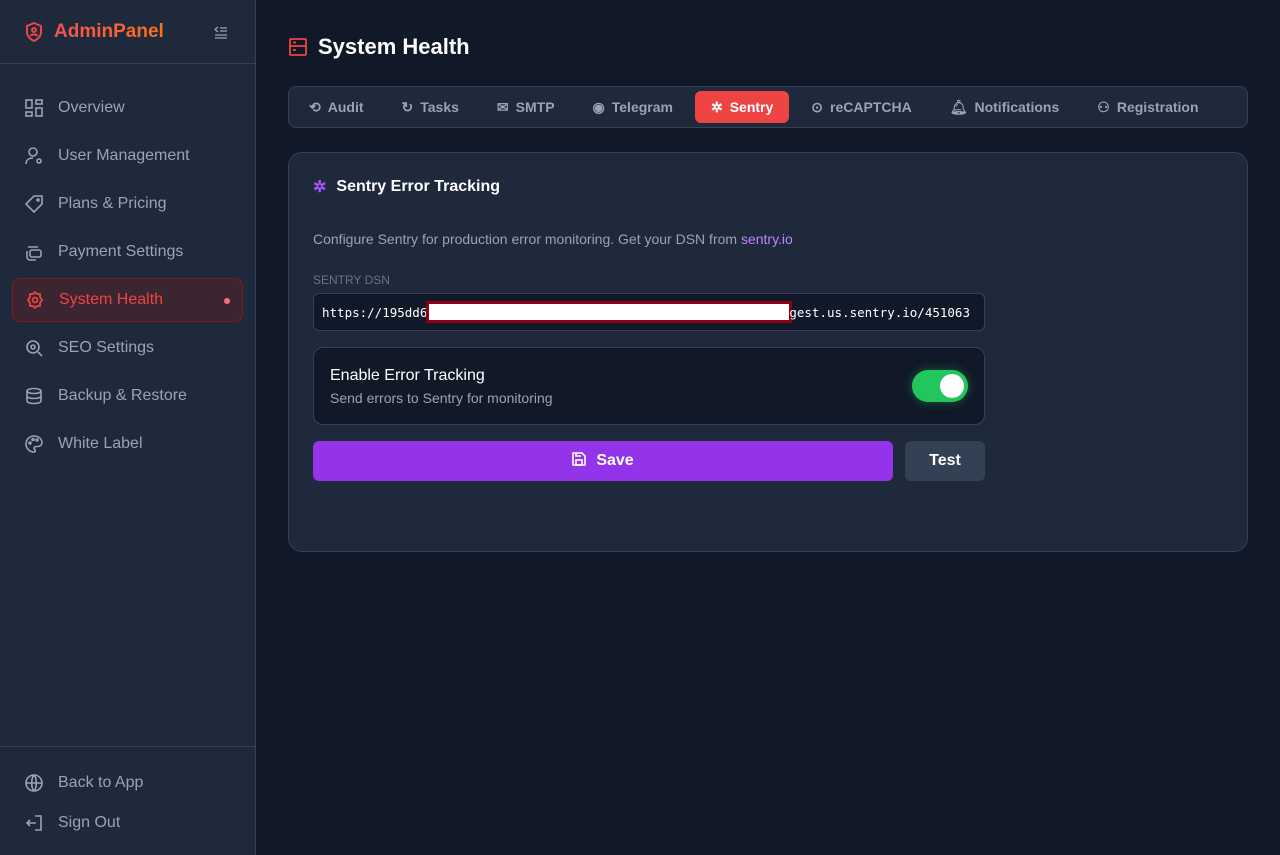  Describe the element at coordinates (34, 252) in the screenshot. I see `wallet-icon` at that location.